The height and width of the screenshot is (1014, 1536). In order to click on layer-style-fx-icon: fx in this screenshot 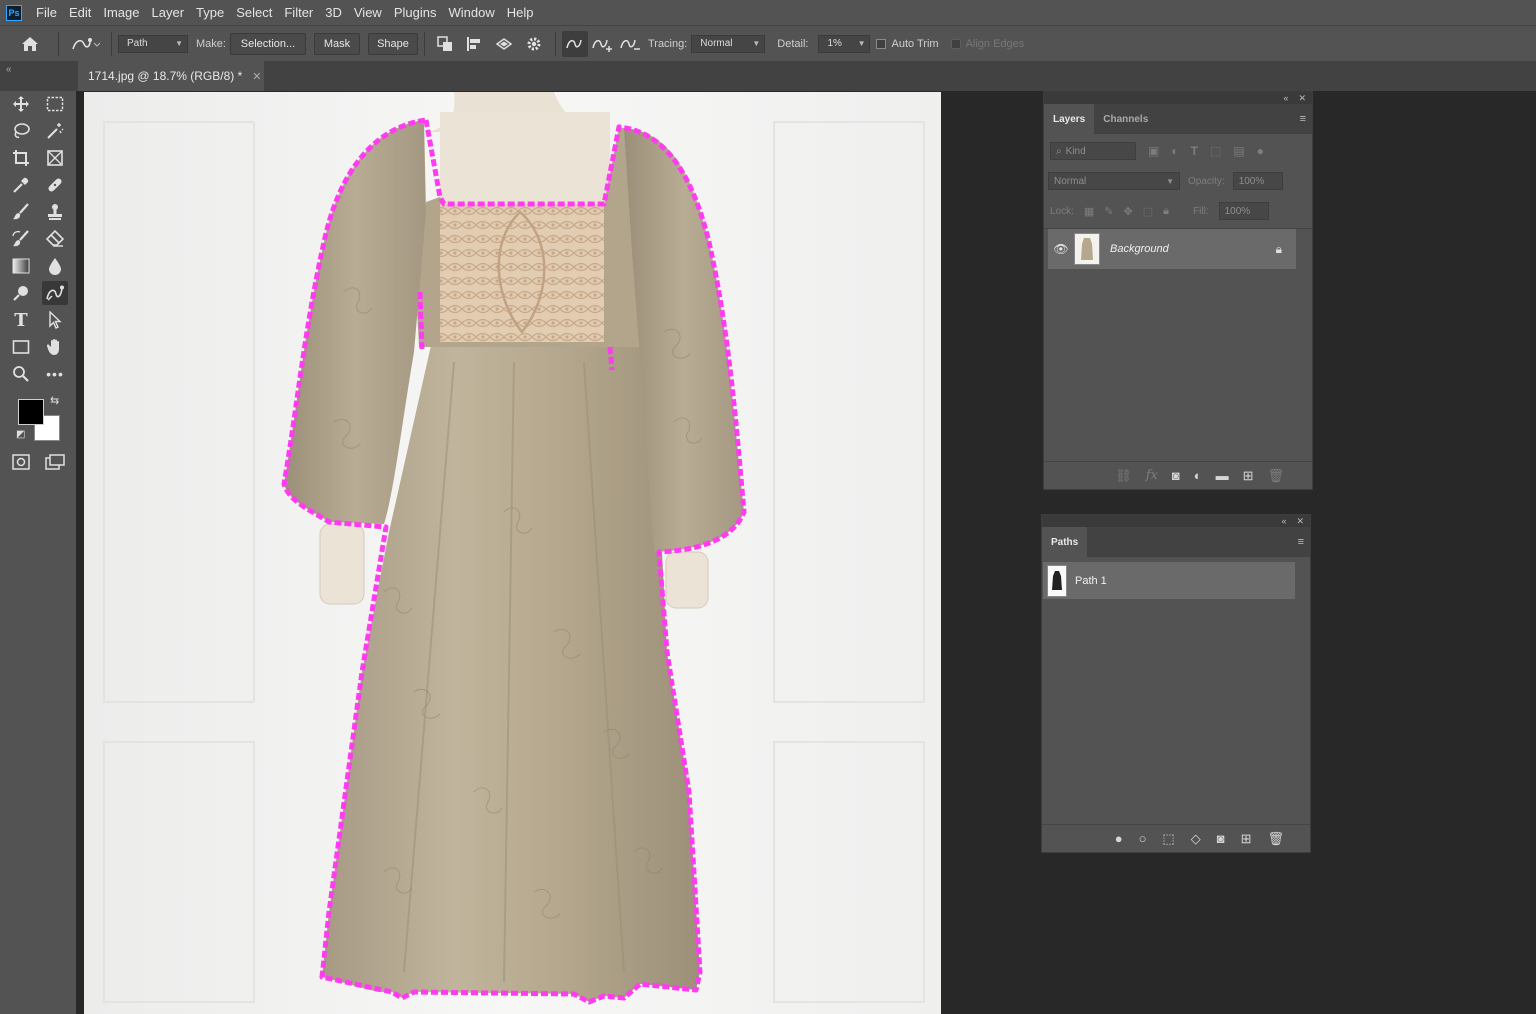, I will do `click(1152, 475)`.